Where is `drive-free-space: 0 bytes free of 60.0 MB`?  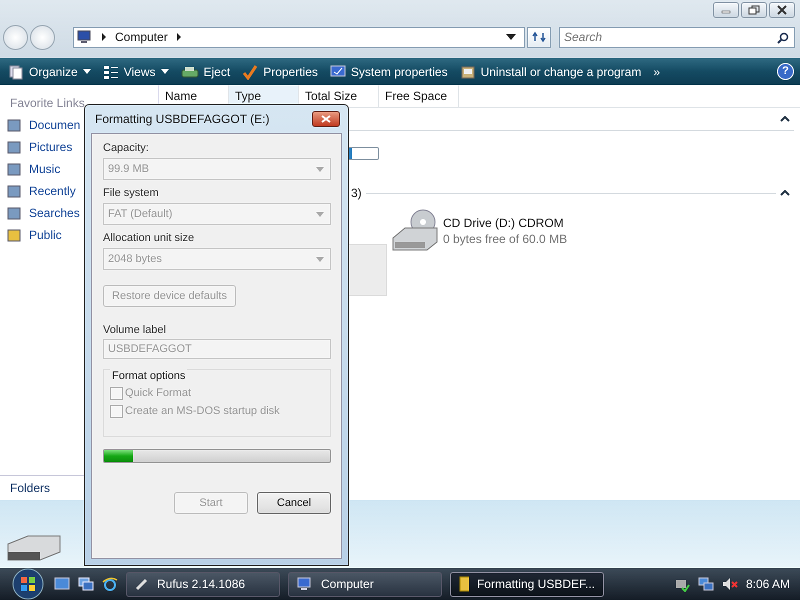 drive-free-space: 0 bytes free of 60.0 MB is located at coordinates (505, 239).